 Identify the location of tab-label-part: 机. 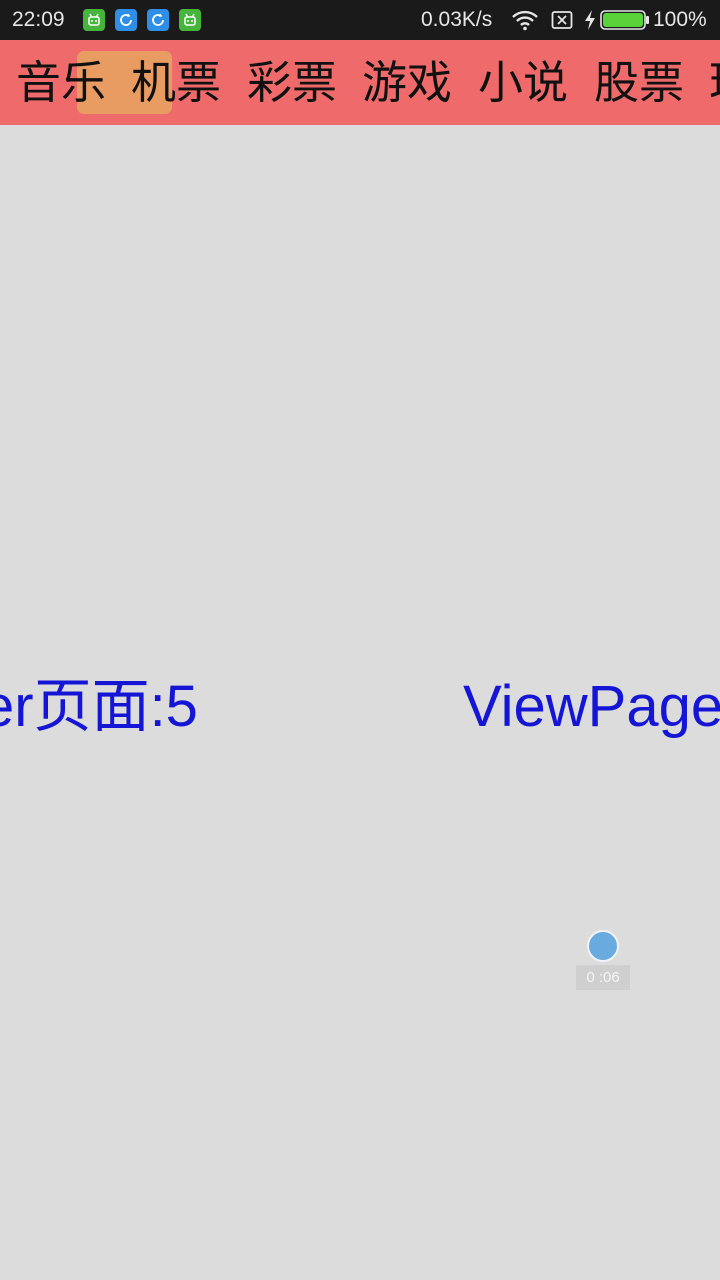
(154, 82).